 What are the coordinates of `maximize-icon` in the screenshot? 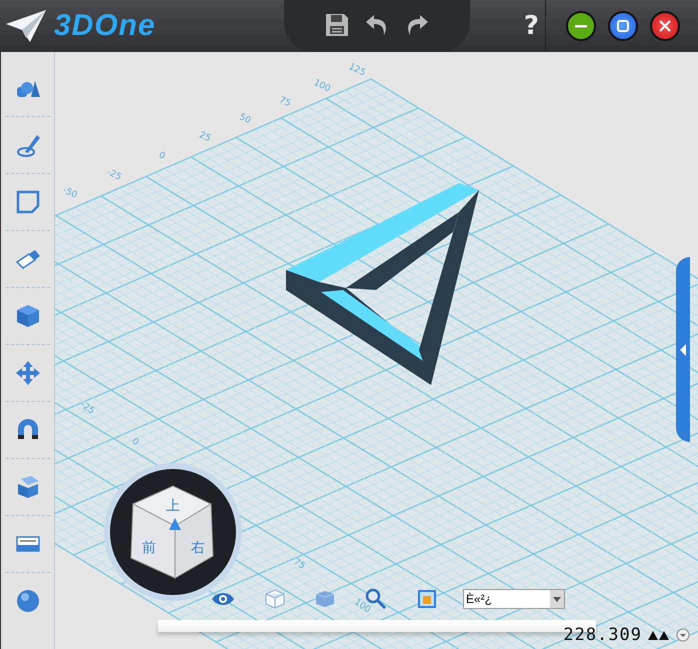 It's located at (623, 26).